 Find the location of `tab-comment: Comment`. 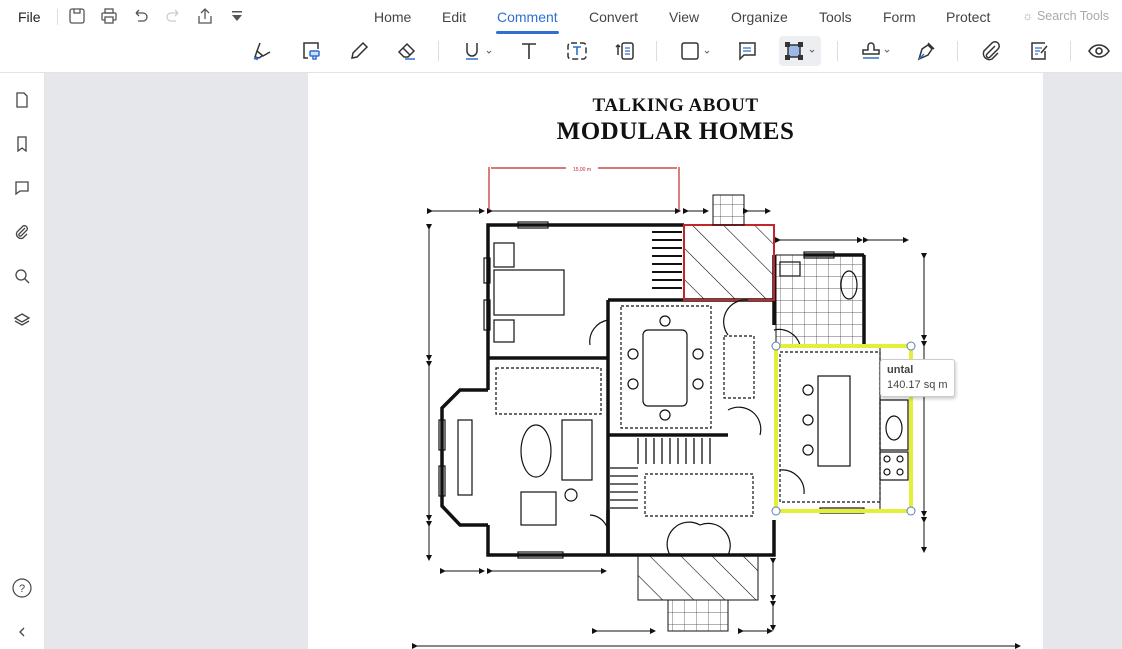

tab-comment: Comment is located at coordinates (527, 21).